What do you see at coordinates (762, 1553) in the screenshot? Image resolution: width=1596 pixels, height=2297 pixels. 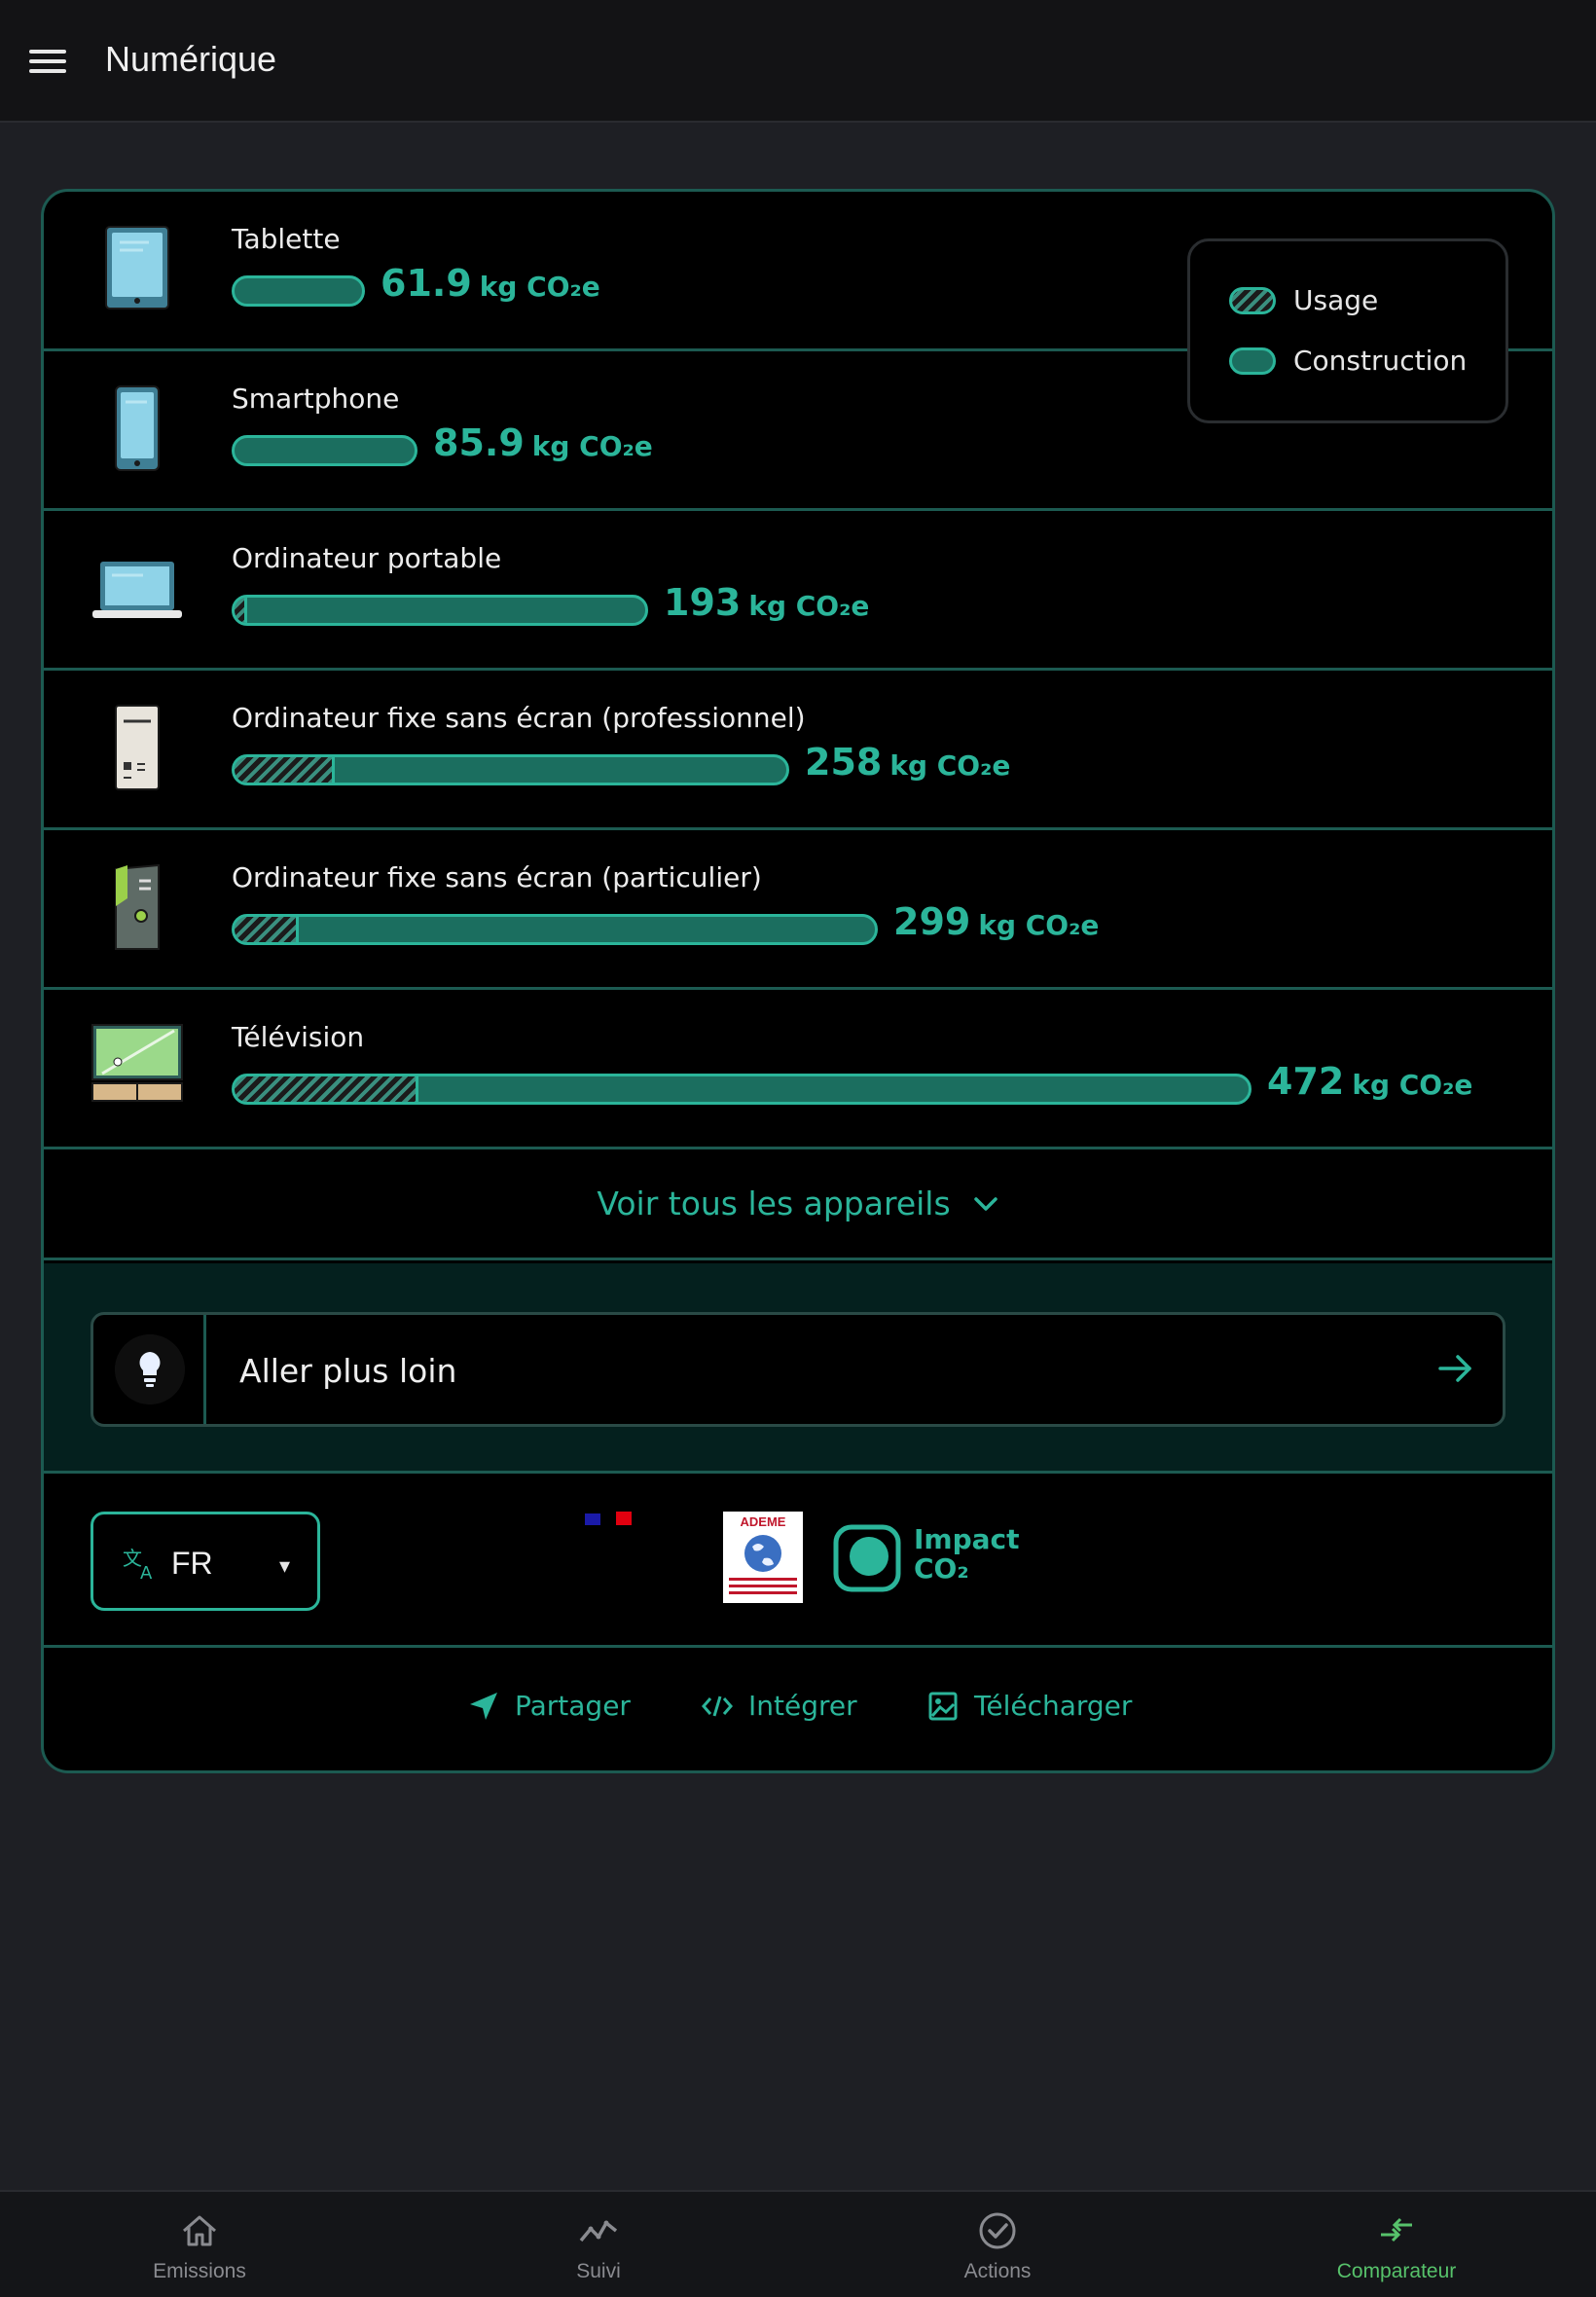 I see `globe-icon` at bounding box center [762, 1553].